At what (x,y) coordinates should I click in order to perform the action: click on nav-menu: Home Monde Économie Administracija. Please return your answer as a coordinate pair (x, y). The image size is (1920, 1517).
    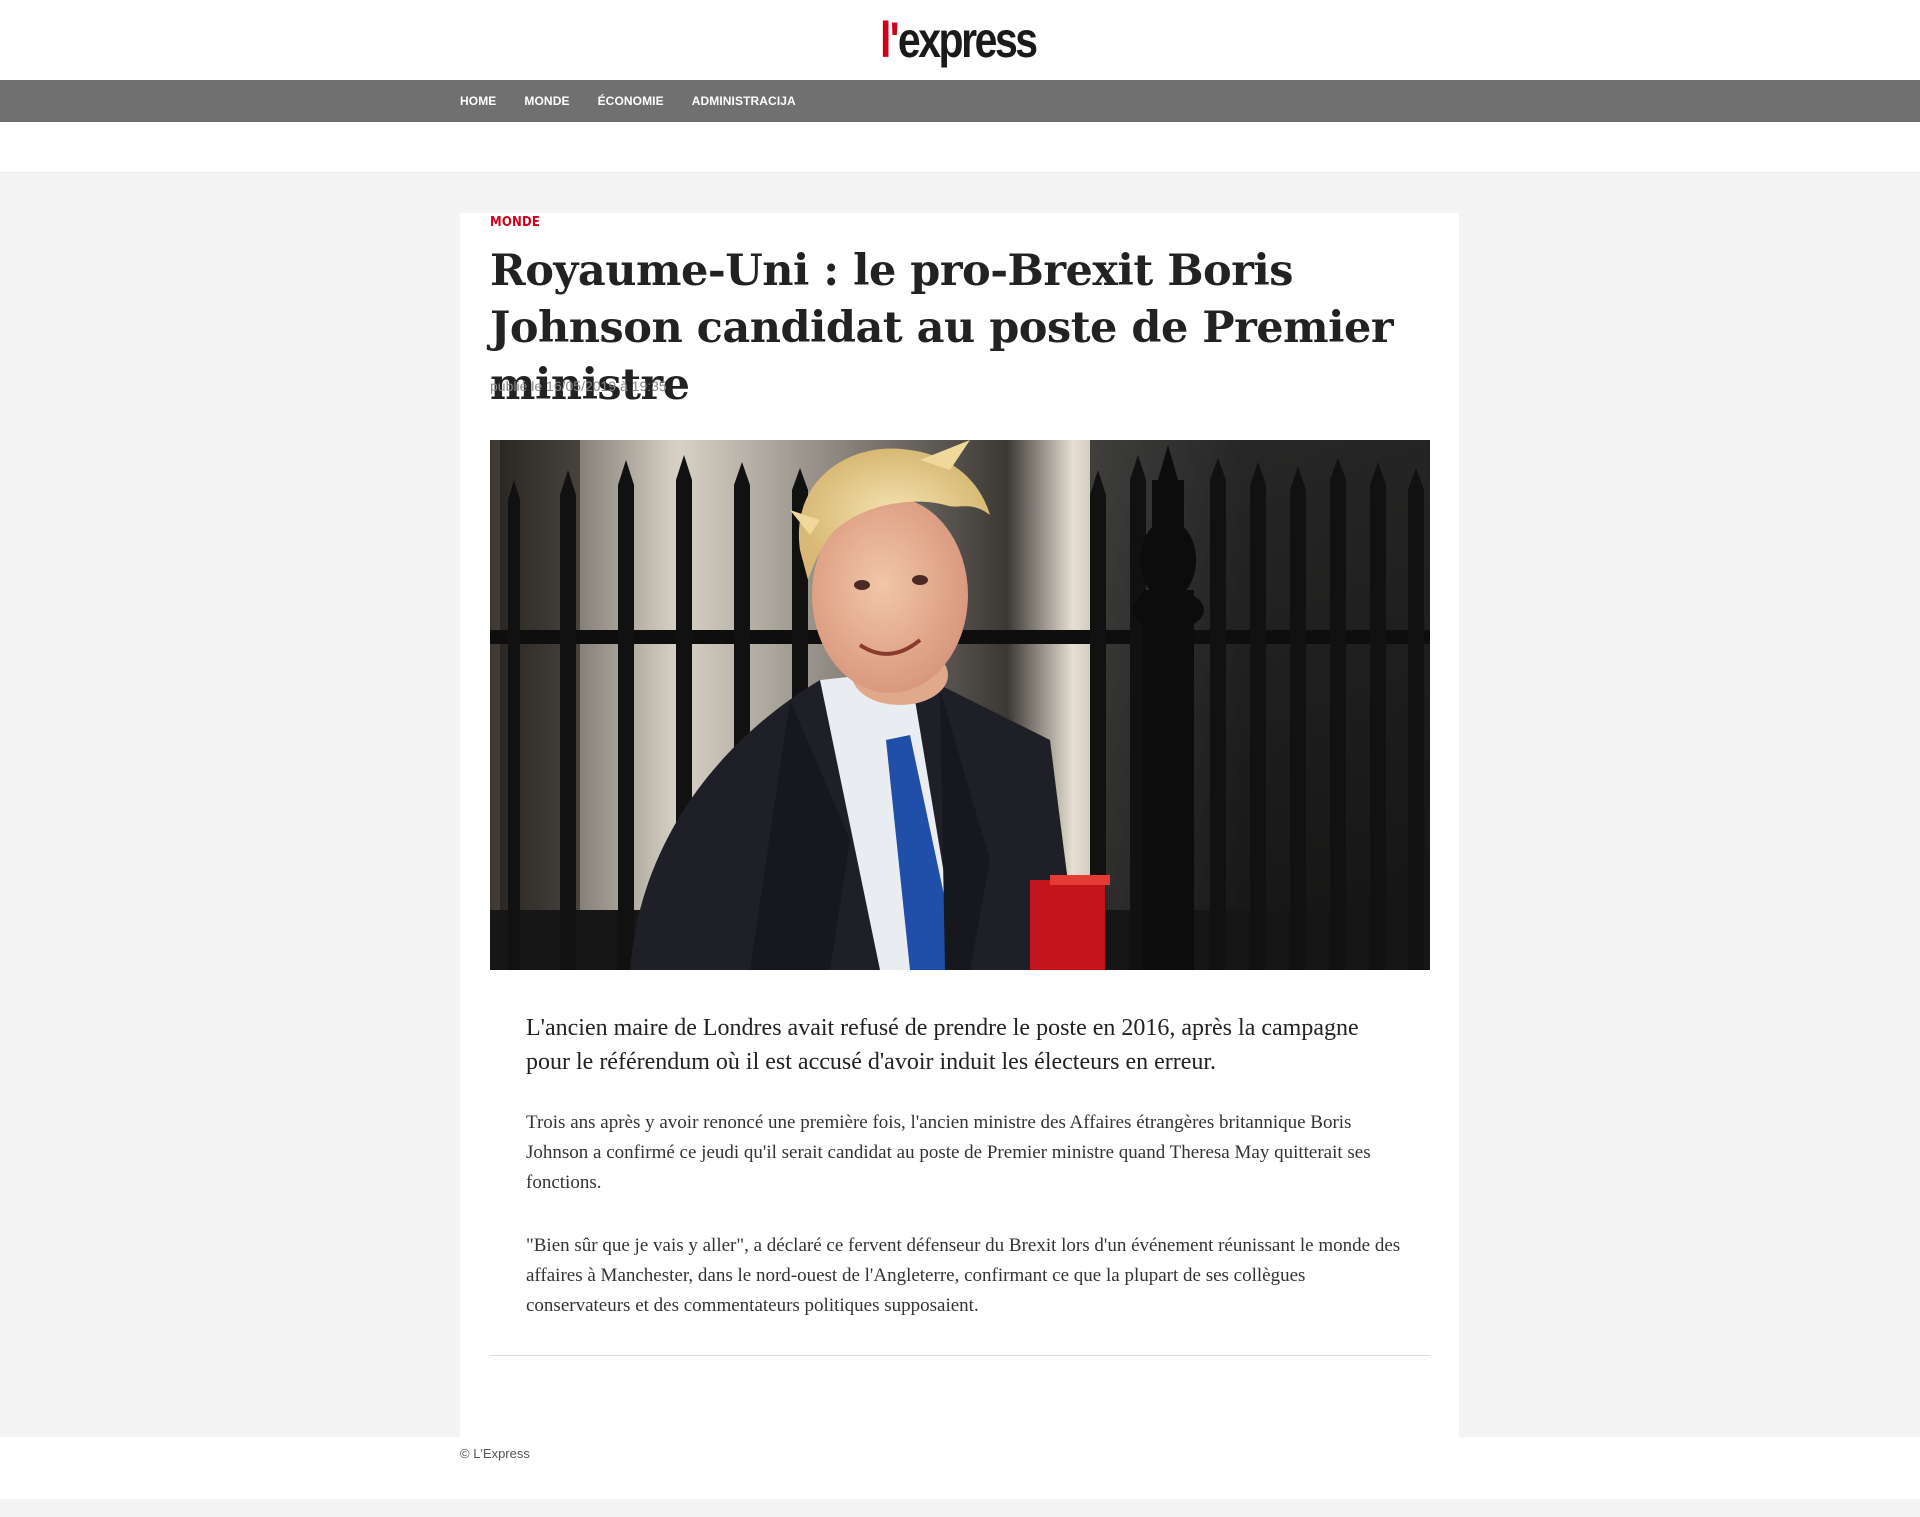
    Looking at the image, I should click on (642, 101).